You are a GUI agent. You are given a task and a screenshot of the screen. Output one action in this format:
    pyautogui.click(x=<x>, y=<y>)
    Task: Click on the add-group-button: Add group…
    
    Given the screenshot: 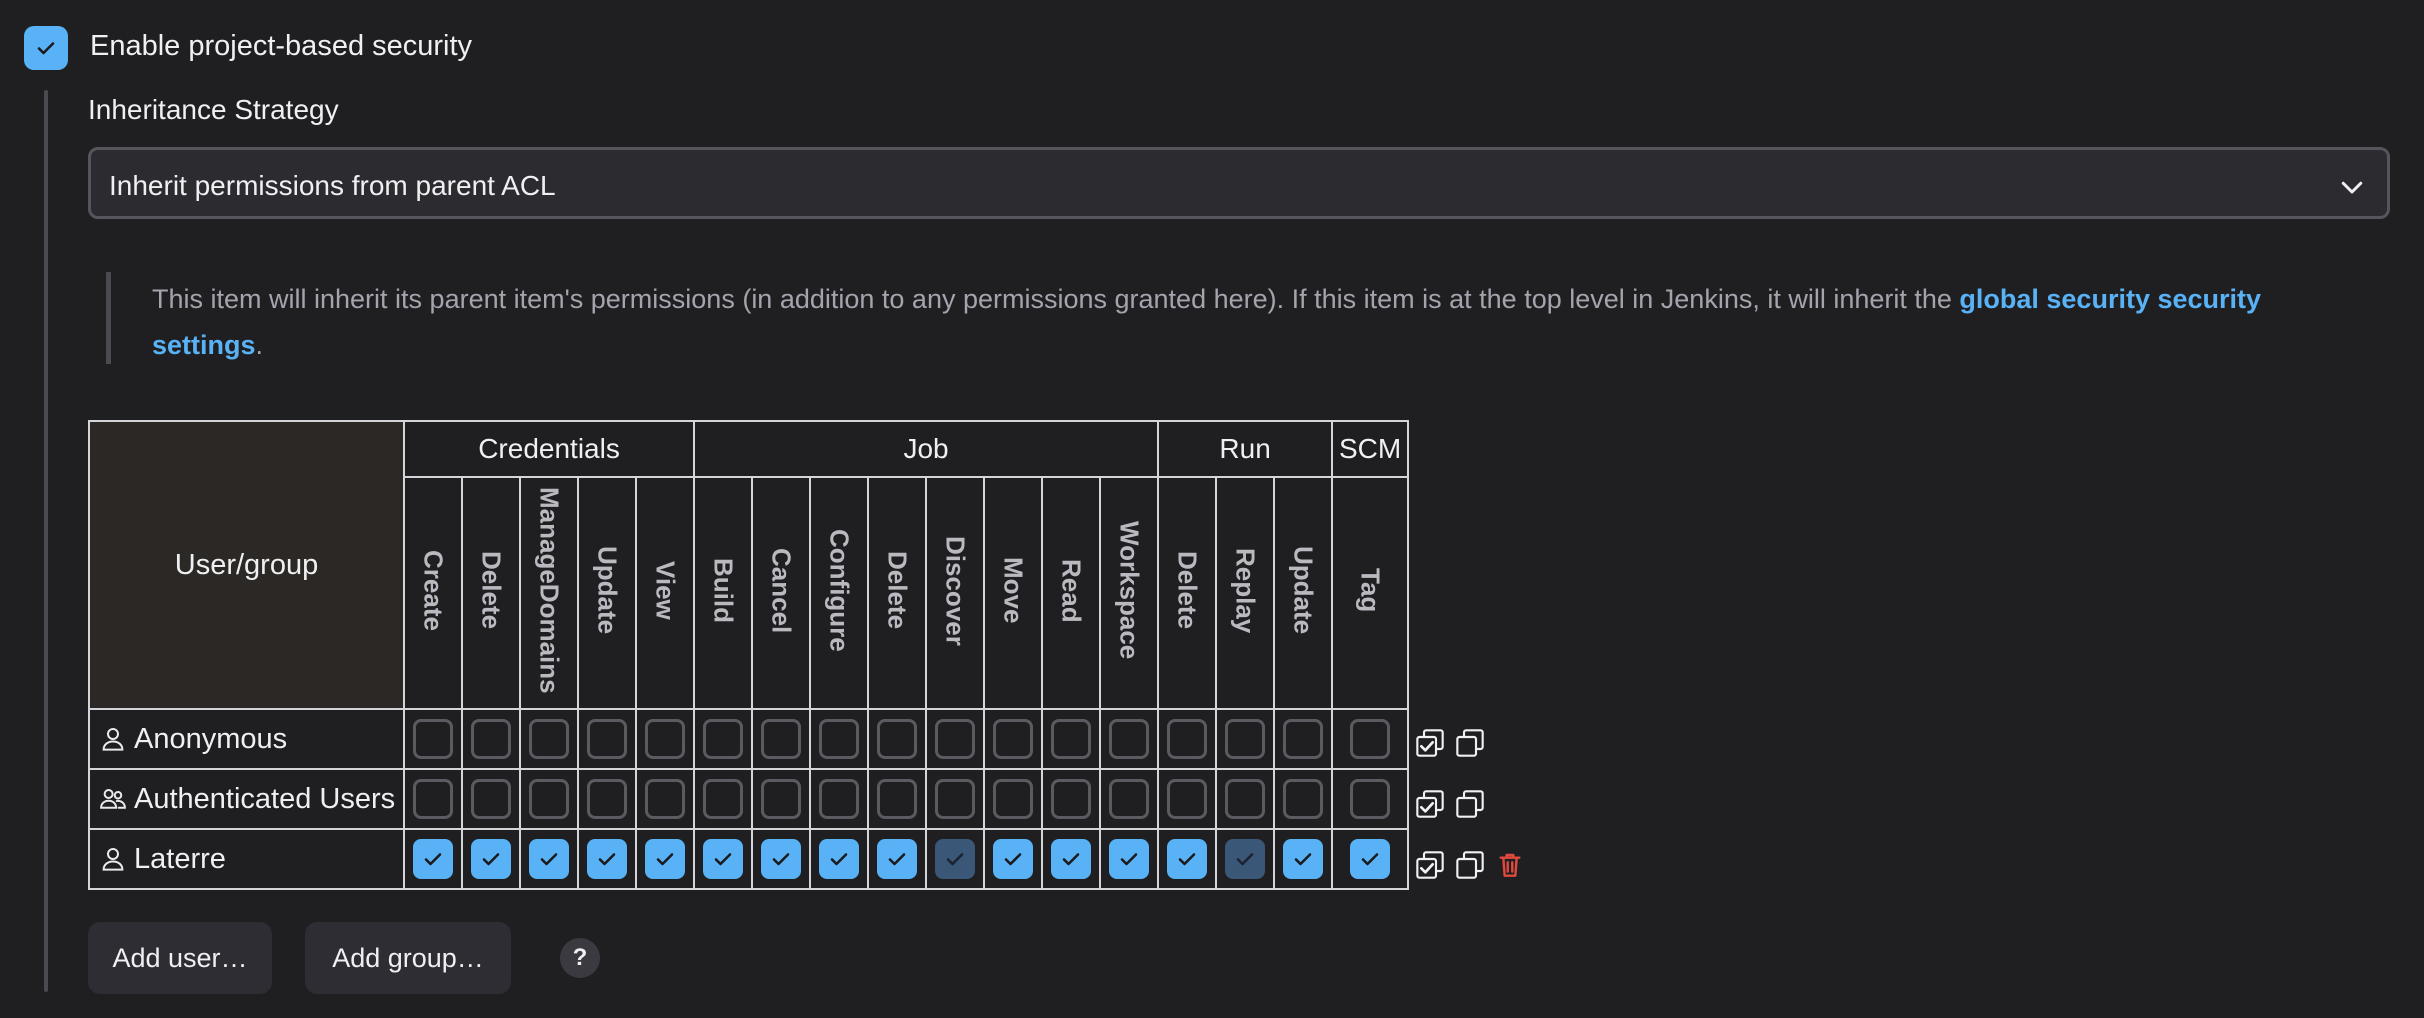 What is the action you would take?
    pyautogui.click(x=408, y=958)
    